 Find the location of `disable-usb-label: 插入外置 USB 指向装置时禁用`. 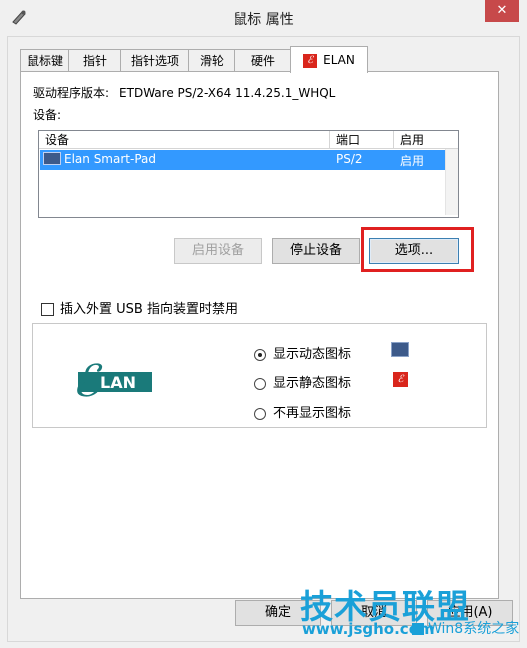

disable-usb-label: 插入外置 USB 指向装置时禁用 is located at coordinates (149, 309).